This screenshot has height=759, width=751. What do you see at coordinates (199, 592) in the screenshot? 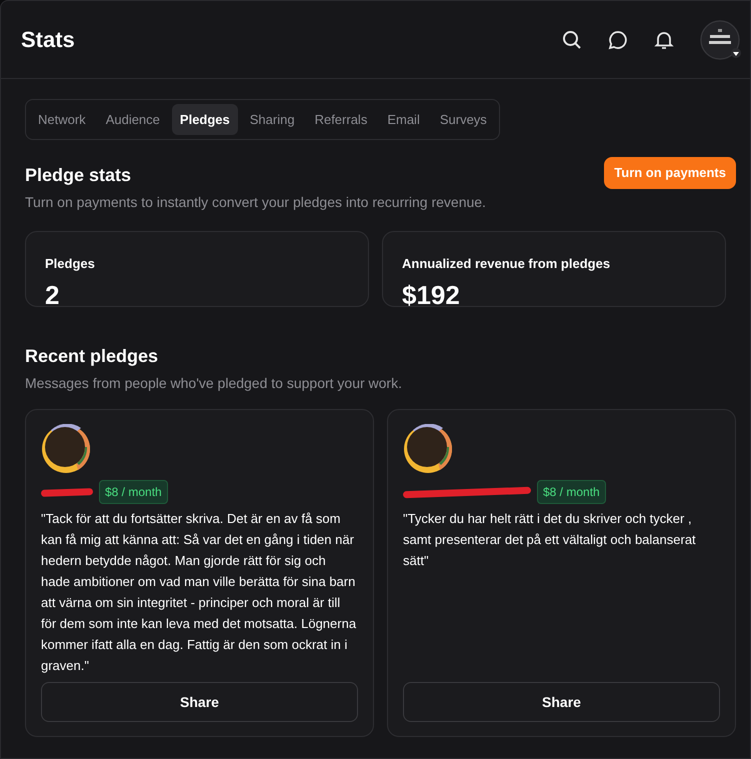
I see `pledge-message: "Tack för att du fortsätter skriva. Det är en av få som kan få mig att känna att: Så var det en gång i tiden när hedern betydde något. Man gjorde rätt för sig och hade ambitioner om vad man ville berätta för sina barn att värna om sin integritet - principer och moral är till för dem som inte kan leva med det motsatta. Lögnerna kommer ifatt alla en dag. Fattig är den som ockrat in i graven."` at bounding box center [199, 592].